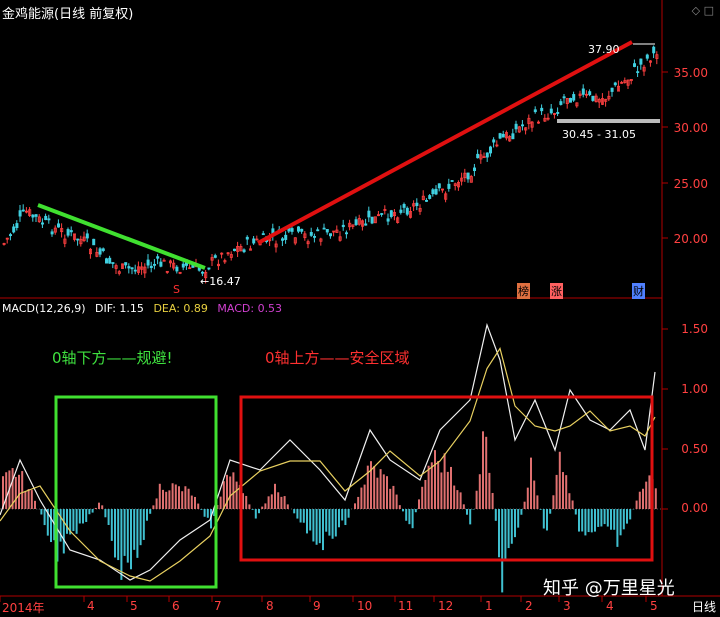  What do you see at coordinates (317, 606) in the screenshot?
I see `time-label: 9` at bounding box center [317, 606].